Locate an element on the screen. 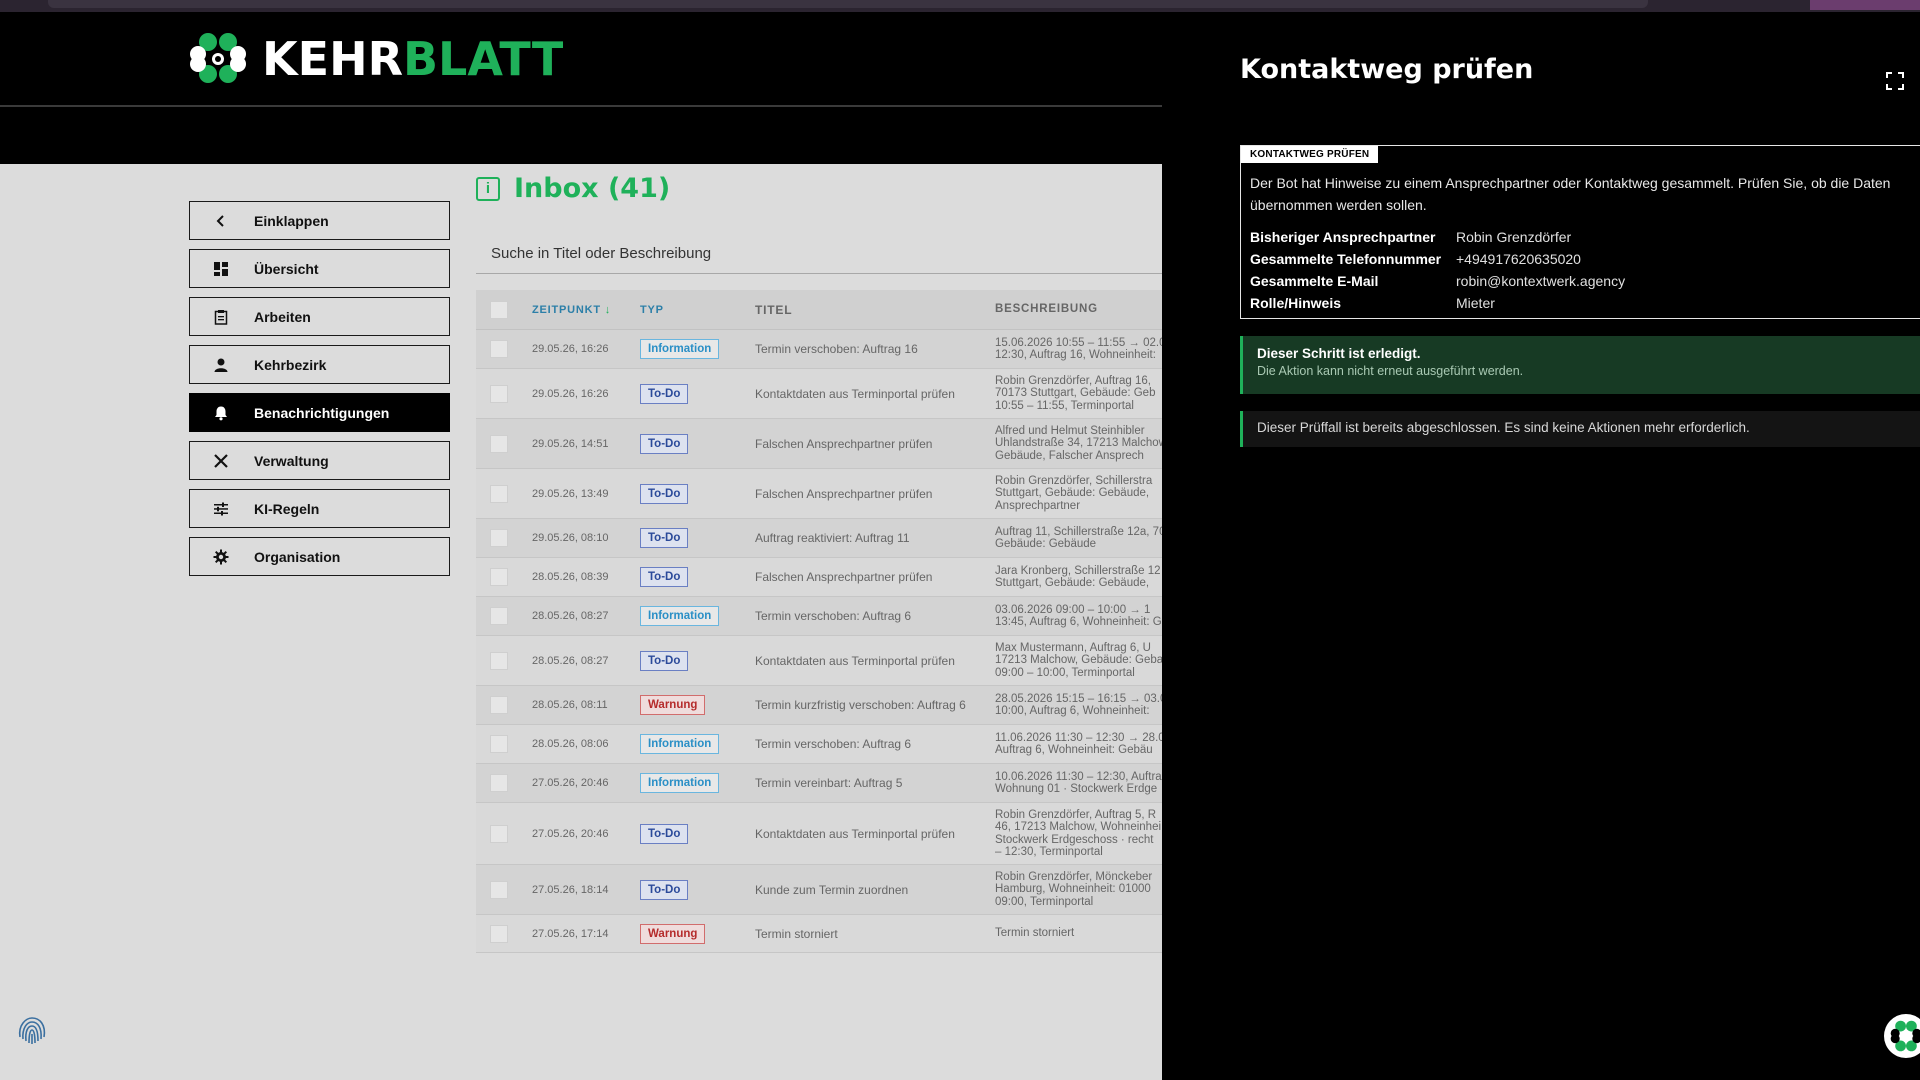  description-line: 03.06.2026 09:00 – 10:00 → 1 is located at coordinates (1073, 609).